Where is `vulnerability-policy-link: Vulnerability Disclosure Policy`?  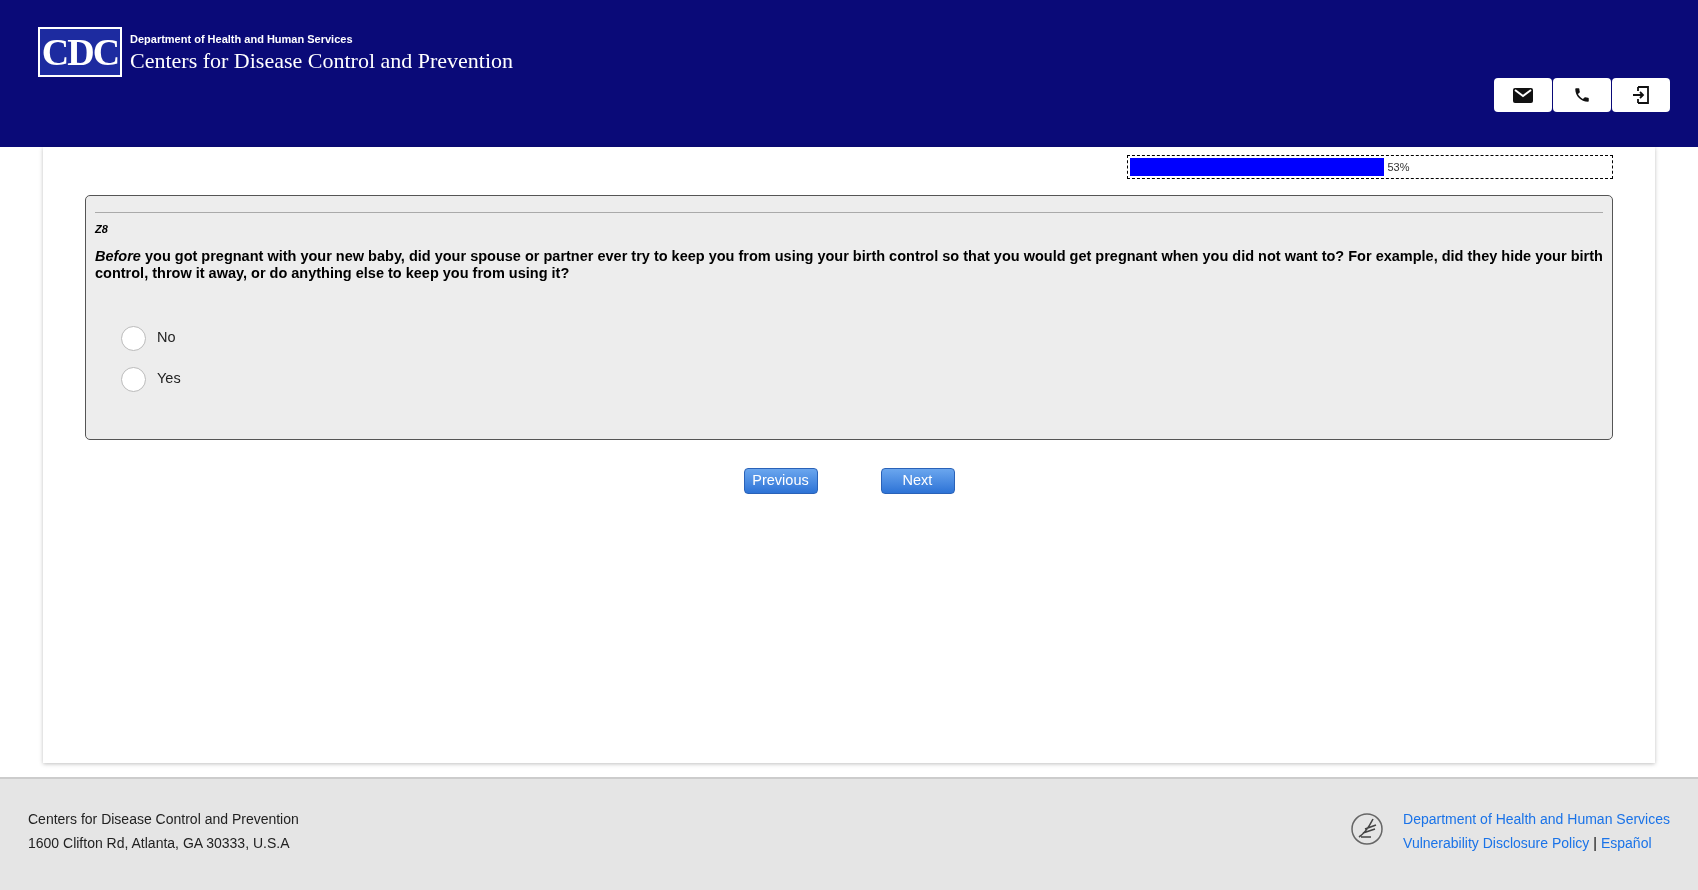 vulnerability-policy-link: Vulnerability Disclosure Policy is located at coordinates (1496, 843).